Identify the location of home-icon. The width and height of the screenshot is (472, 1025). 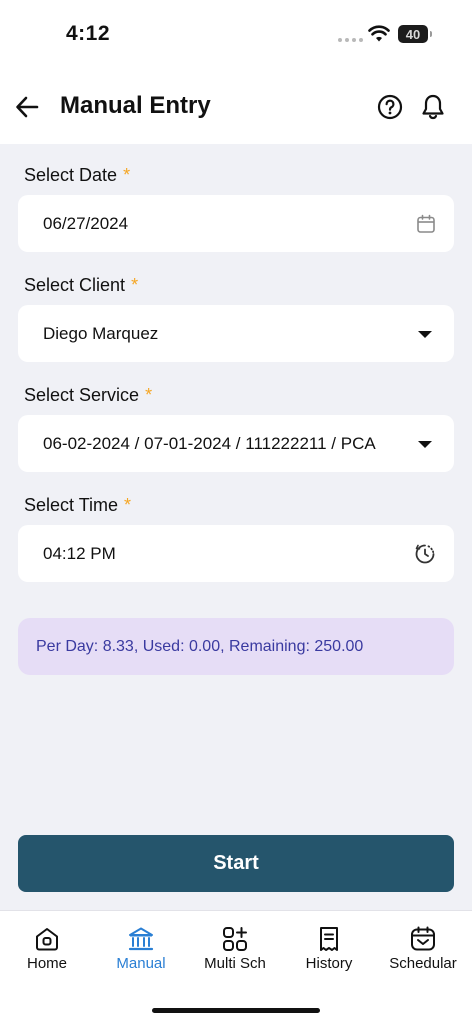
(47, 939).